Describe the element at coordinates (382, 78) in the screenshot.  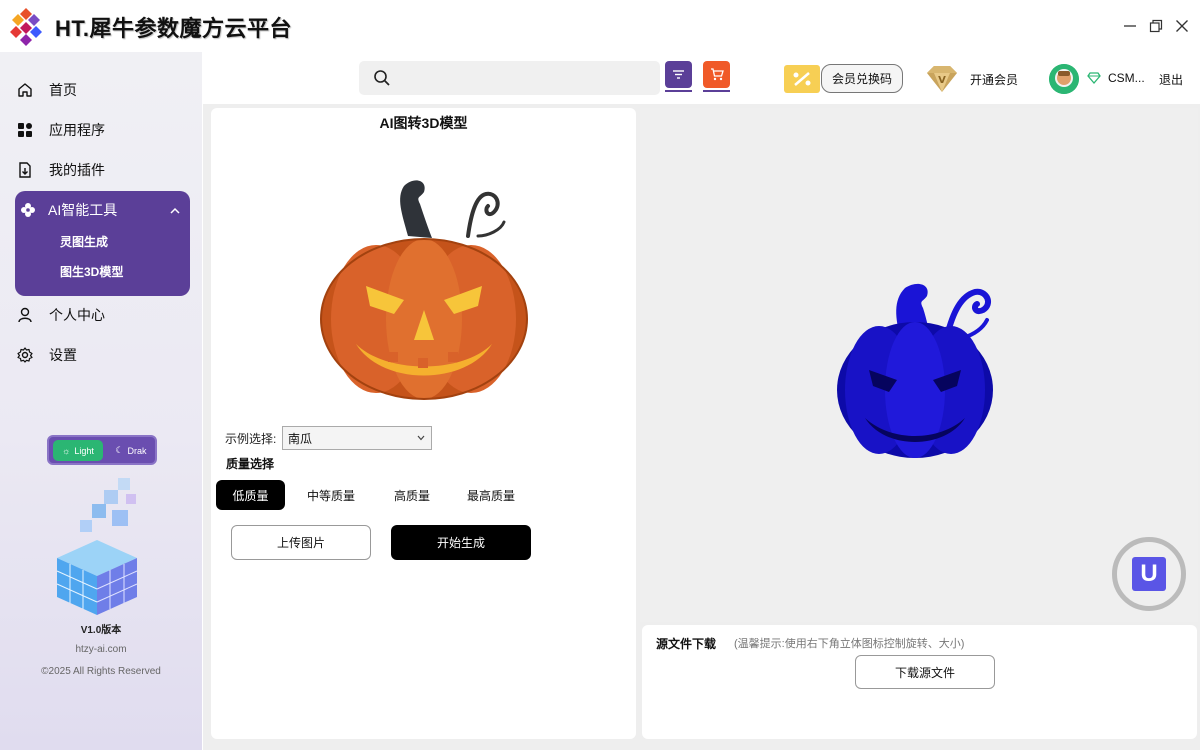
I see `search-icon` at that location.